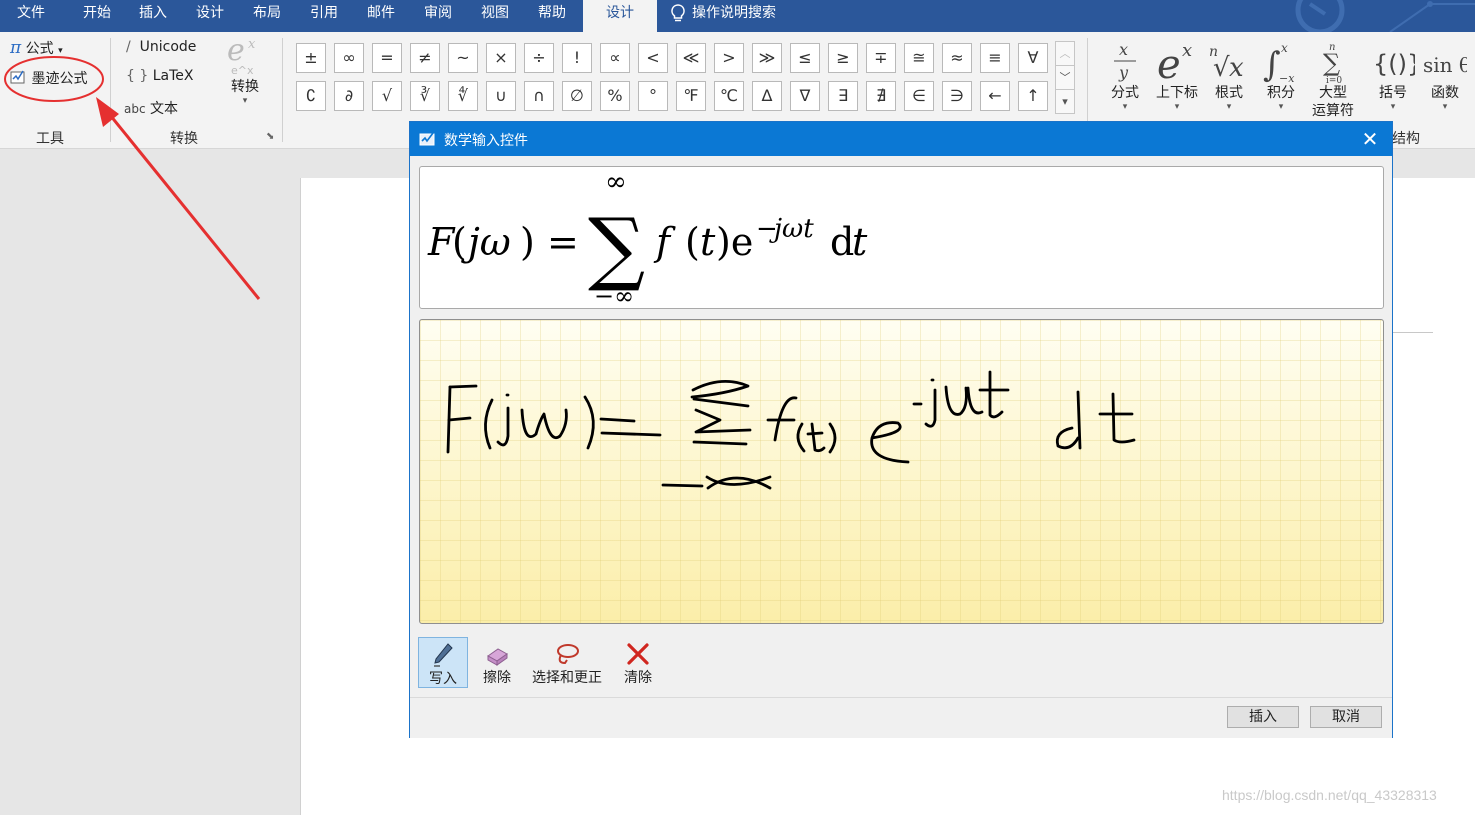  I want to click on symbol-button: ~, so click(463, 58).